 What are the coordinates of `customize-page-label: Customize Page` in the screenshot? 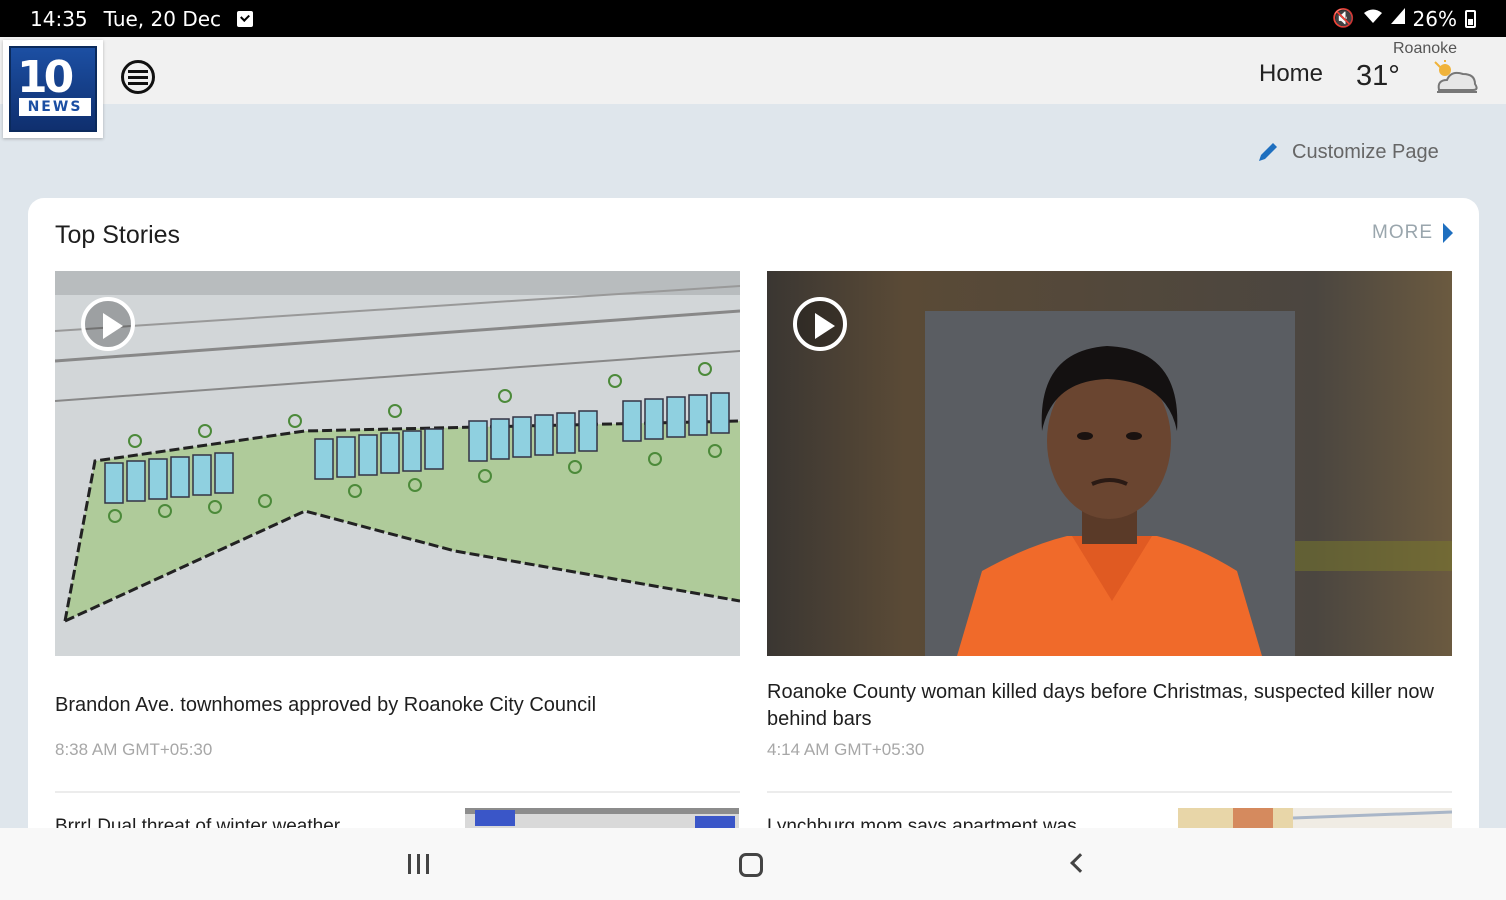 It's located at (1365, 151).